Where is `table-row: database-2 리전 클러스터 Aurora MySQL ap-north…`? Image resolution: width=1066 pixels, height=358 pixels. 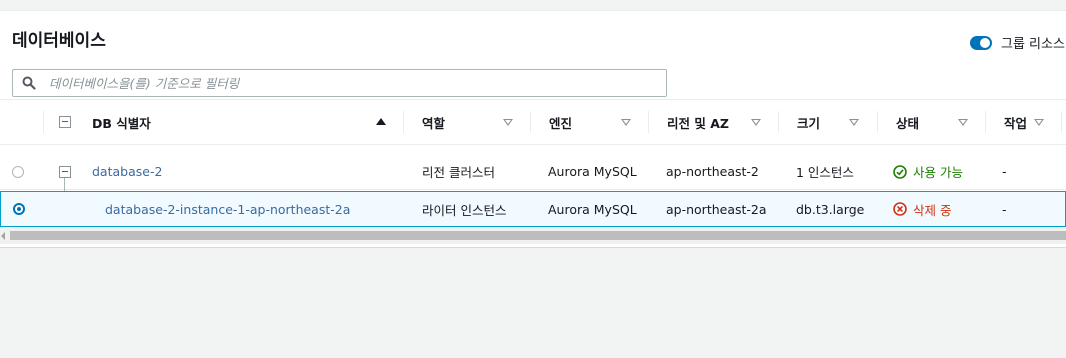 table-row: database-2 리전 클러스터 Aurora MySQL ap-north… is located at coordinates (533, 172).